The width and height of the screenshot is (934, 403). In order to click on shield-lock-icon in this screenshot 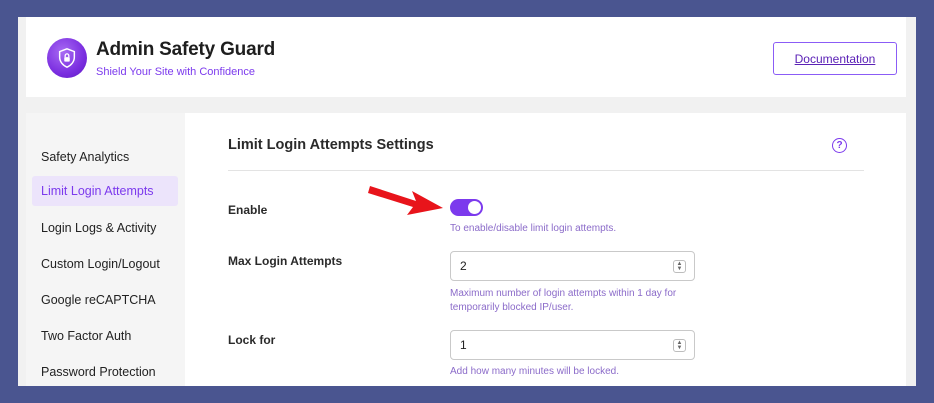, I will do `click(67, 58)`.